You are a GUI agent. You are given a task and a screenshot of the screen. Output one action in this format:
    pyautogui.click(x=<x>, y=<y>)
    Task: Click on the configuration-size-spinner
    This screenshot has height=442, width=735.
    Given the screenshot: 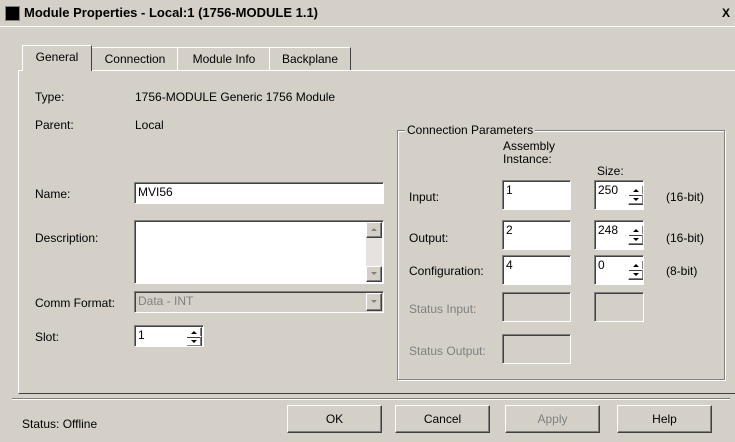 What is the action you would take?
    pyautogui.click(x=635, y=270)
    